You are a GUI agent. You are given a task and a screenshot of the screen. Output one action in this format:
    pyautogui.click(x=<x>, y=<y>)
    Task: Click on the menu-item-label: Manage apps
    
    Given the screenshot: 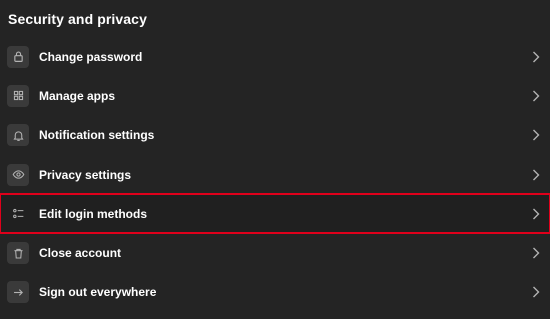 What is the action you would take?
    pyautogui.click(x=77, y=95)
    